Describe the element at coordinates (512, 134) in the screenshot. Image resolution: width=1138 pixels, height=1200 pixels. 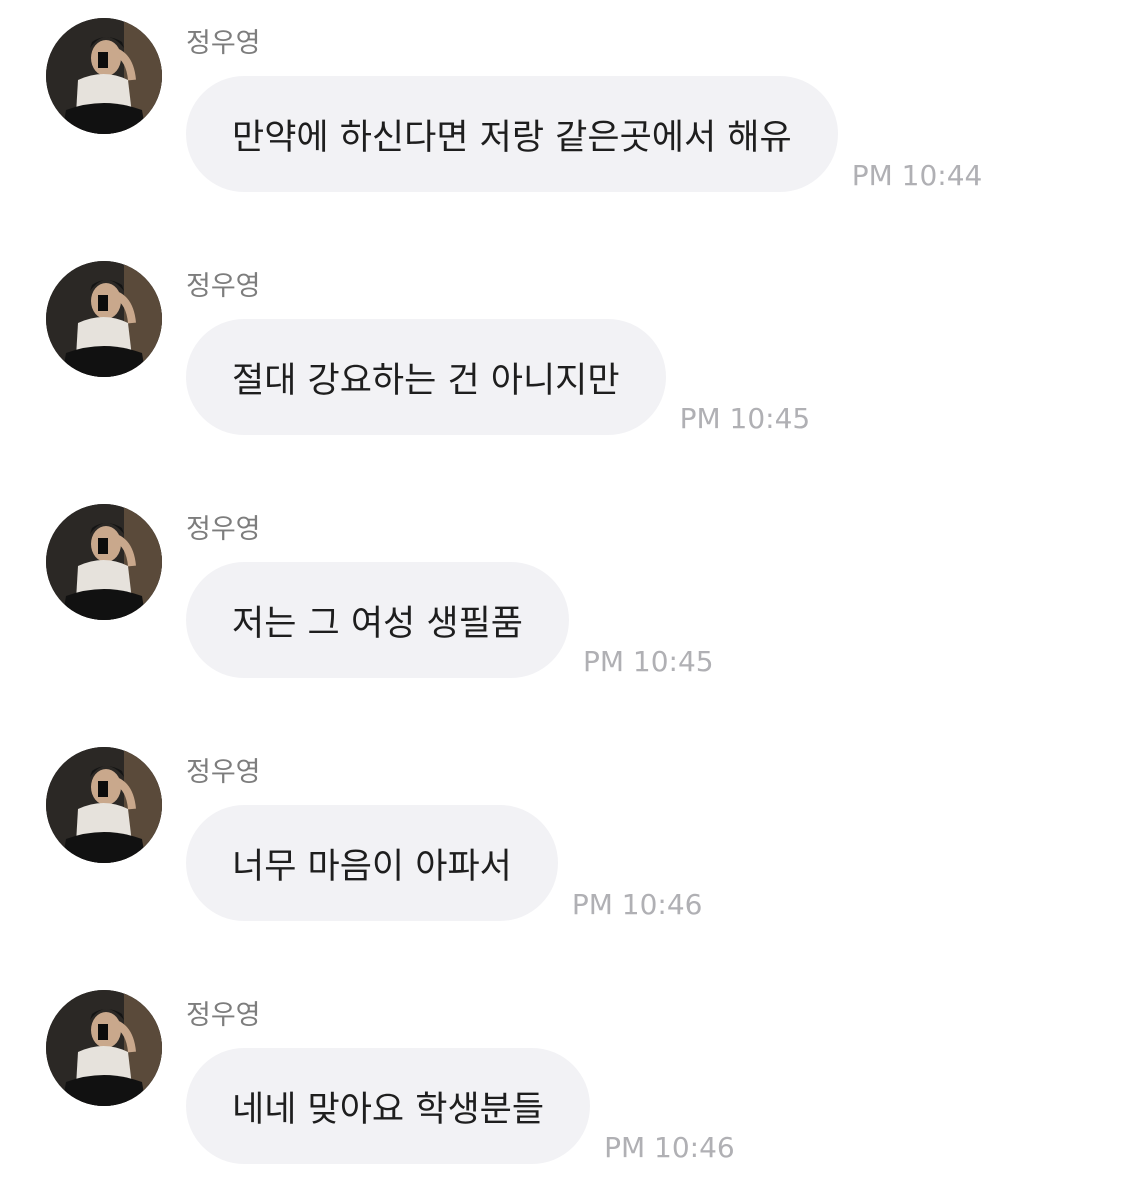
I see `message-bubble: 만약에 하신다면 저랑 같은곳에서 해유` at that location.